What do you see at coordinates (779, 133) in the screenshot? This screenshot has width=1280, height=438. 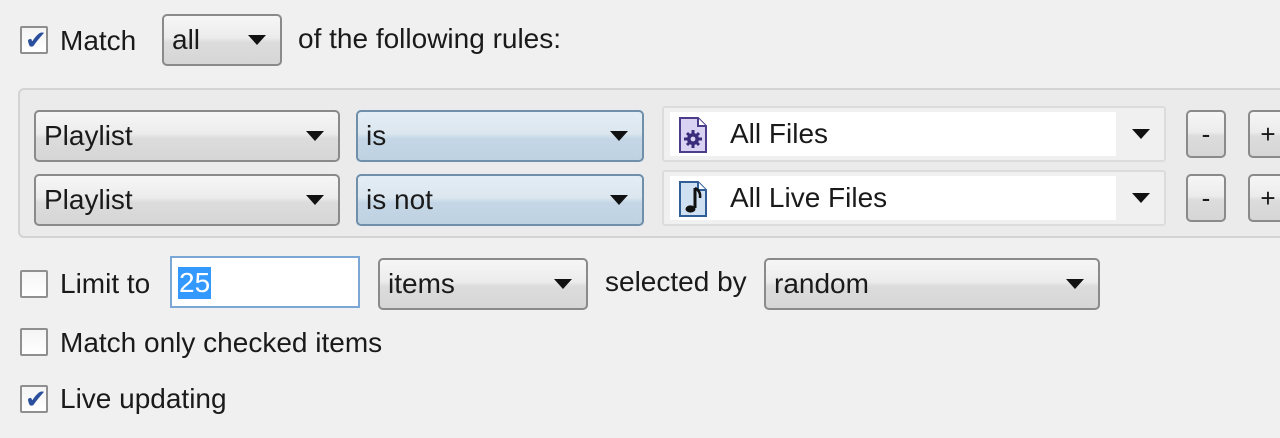 I see `rule-value-text: All Files` at bounding box center [779, 133].